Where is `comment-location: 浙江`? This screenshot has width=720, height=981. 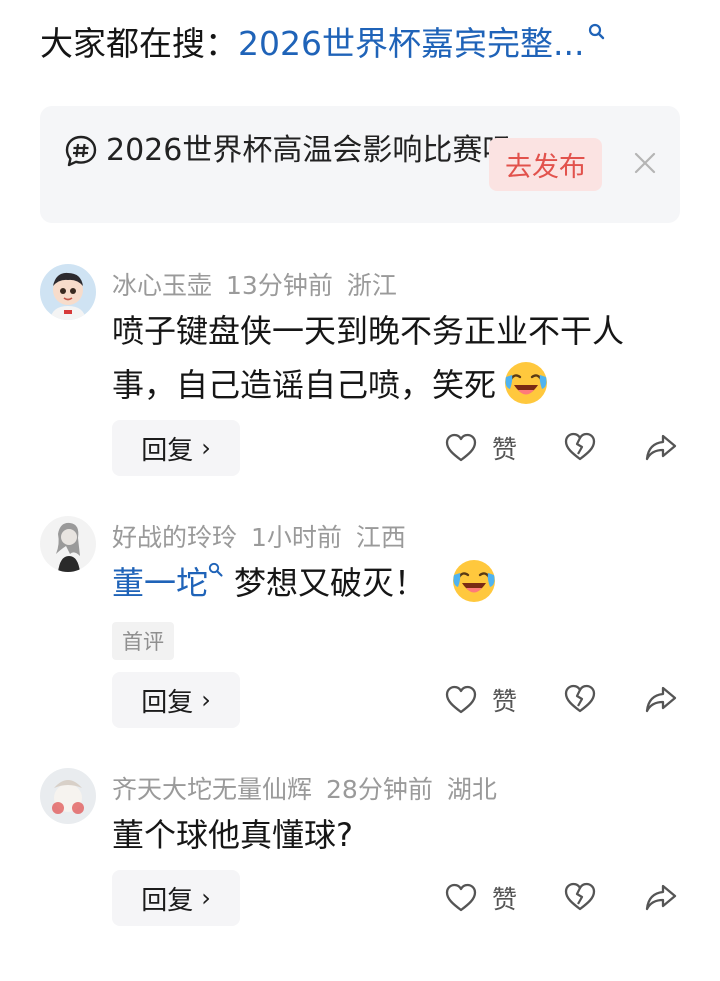
comment-location: 浙江 is located at coordinates (371, 285).